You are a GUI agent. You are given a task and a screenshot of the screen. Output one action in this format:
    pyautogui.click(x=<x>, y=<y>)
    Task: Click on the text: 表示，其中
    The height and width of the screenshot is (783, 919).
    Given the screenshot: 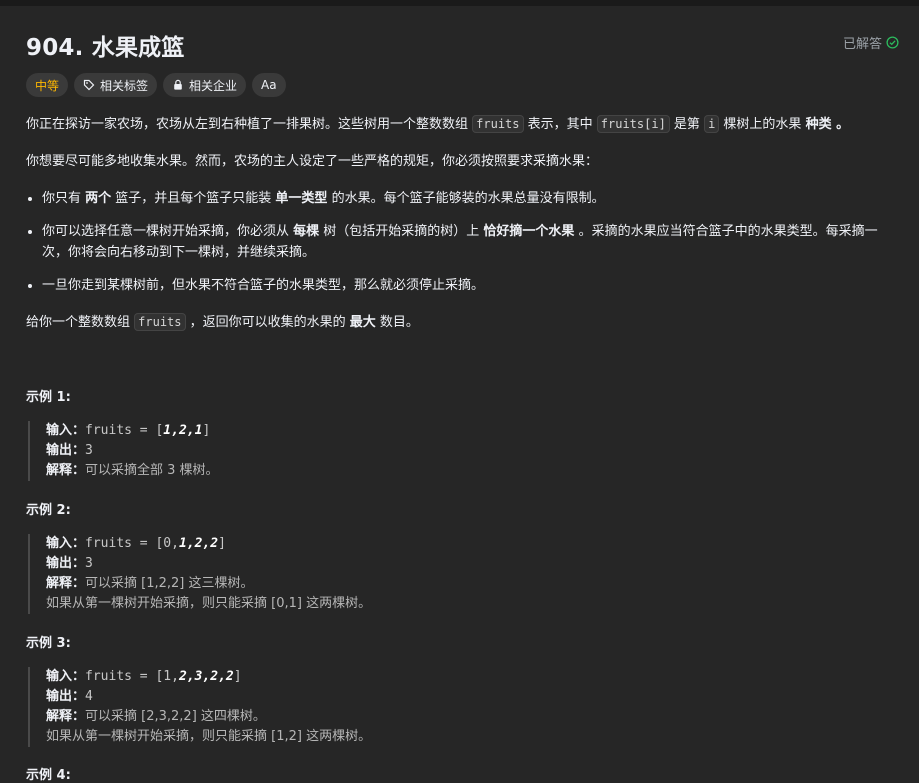 What is the action you would take?
    pyautogui.click(x=560, y=124)
    